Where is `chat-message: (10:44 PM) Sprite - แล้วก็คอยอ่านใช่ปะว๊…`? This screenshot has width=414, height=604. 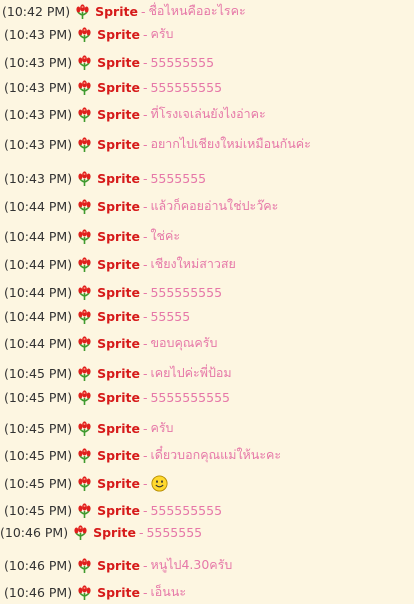 chat-message: (10:44 PM) Sprite - แล้วก็คอยอ่านใช่ปะว๊… is located at coordinates (141, 206).